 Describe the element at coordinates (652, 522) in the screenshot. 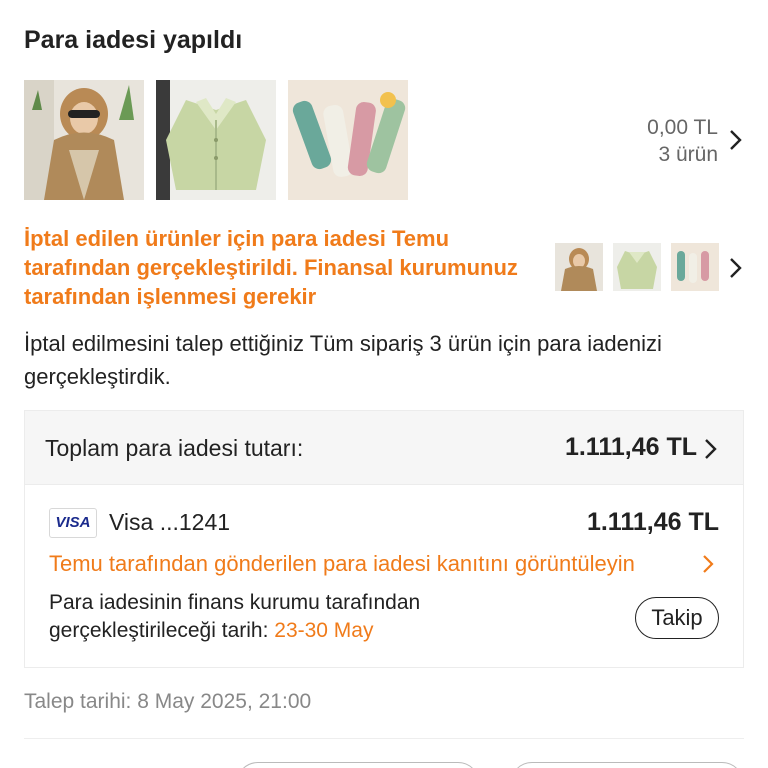

I see `payment-refund-amount: 1.111,46 TL` at that location.